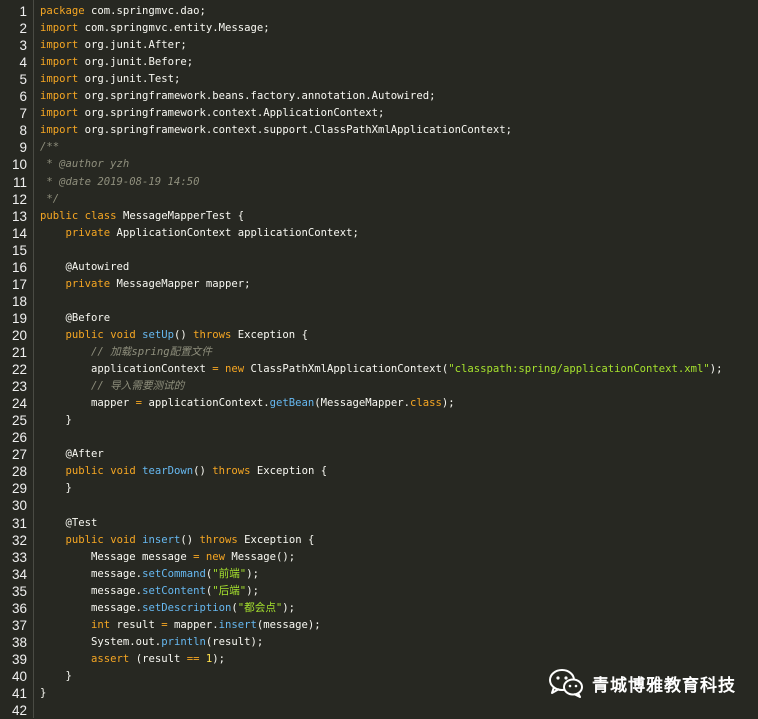 This screenshot has height=719, width=758. Describe the element at coordinates (19, 284) in the screenshot. I see `line-number: 17` at that location.